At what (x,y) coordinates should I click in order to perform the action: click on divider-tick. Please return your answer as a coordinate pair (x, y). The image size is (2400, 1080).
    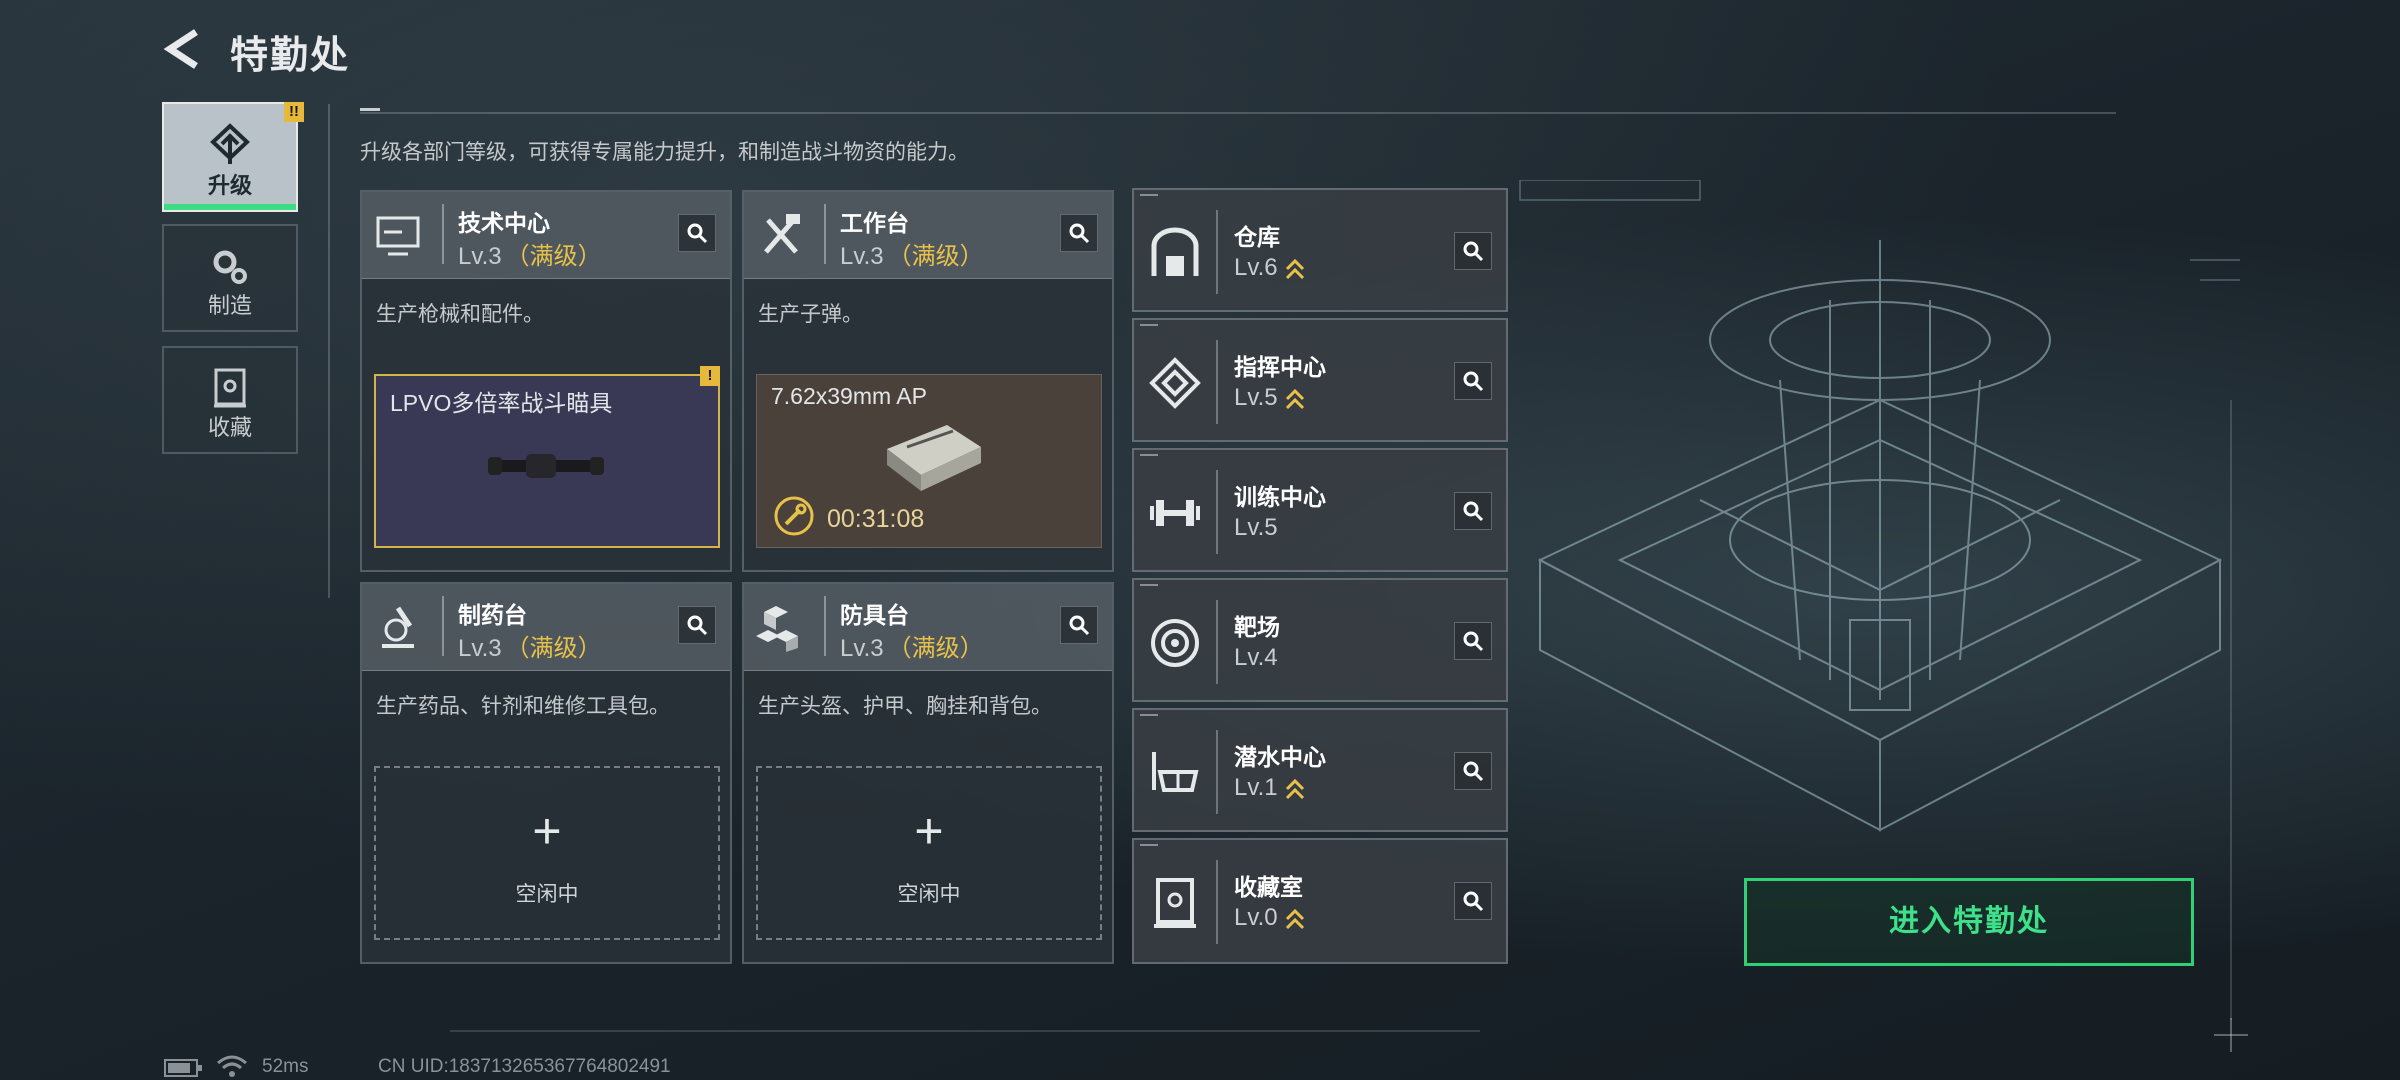
    Looking at the image, I should click on (370, 114).